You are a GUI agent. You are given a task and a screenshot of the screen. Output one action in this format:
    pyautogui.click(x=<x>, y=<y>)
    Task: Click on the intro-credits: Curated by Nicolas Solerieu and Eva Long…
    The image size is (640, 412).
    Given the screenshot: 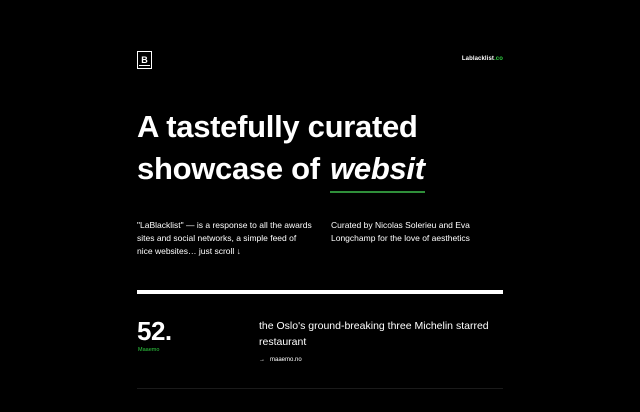 What is the action you would take?
    pyautogui.click(x=400, y=231)
    